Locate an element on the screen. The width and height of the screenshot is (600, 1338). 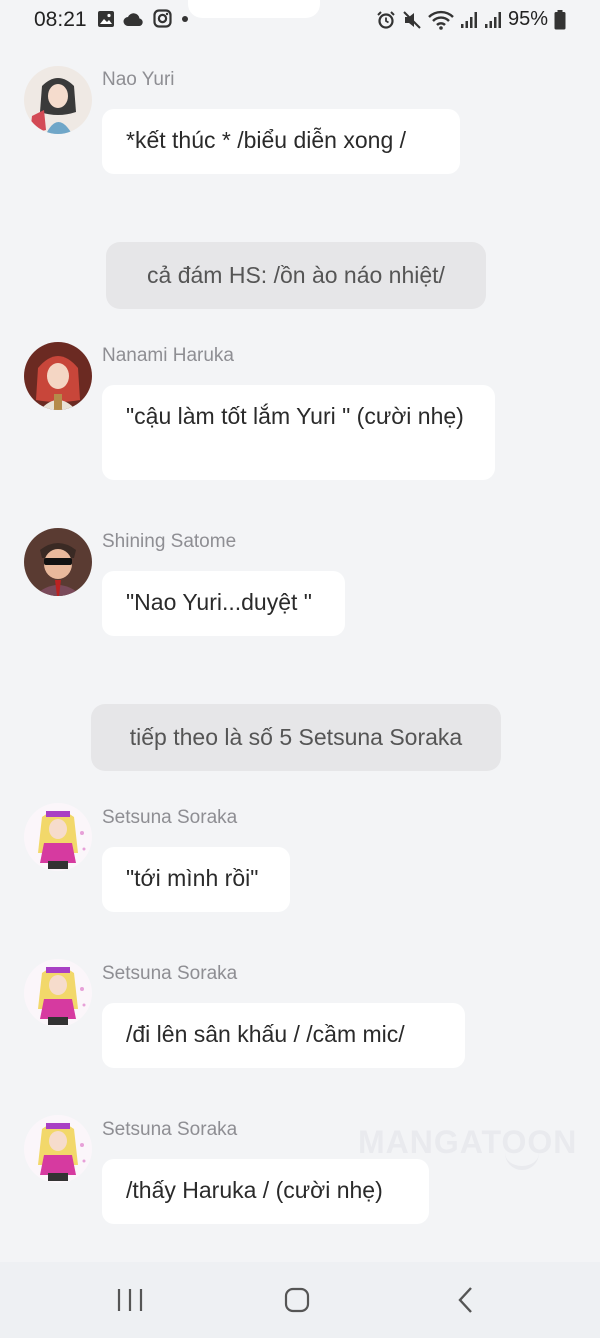
instagram-icon is located at coordinates (162, 18).